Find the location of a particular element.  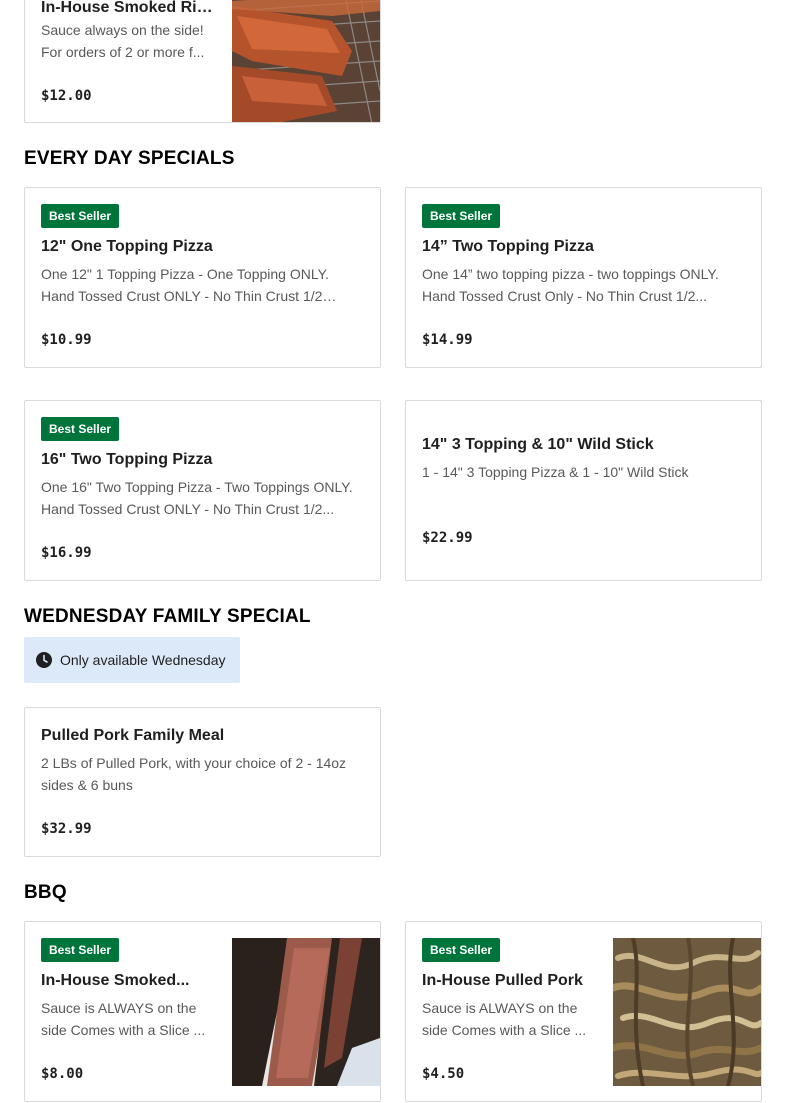

item-title: In-House Smoked Ribs is located at coordinates (128, 8).